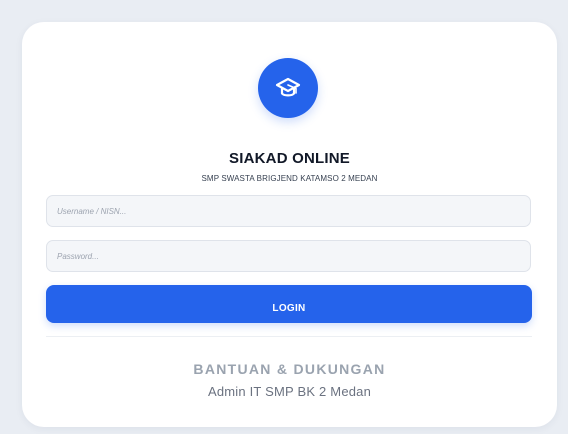 This screenshot has height=434, width=568. I want to click on login-button: LOGIN, so click(289, 304).